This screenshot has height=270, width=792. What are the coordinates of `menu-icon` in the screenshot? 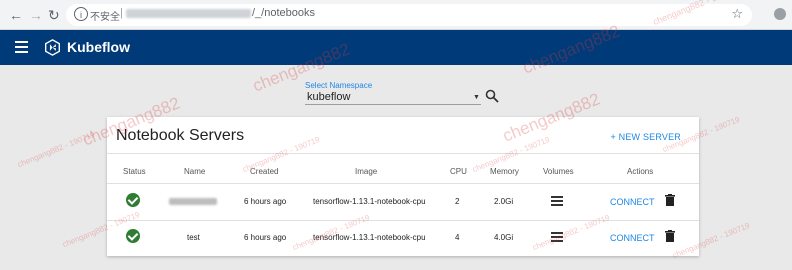 It's located at (21, 47).